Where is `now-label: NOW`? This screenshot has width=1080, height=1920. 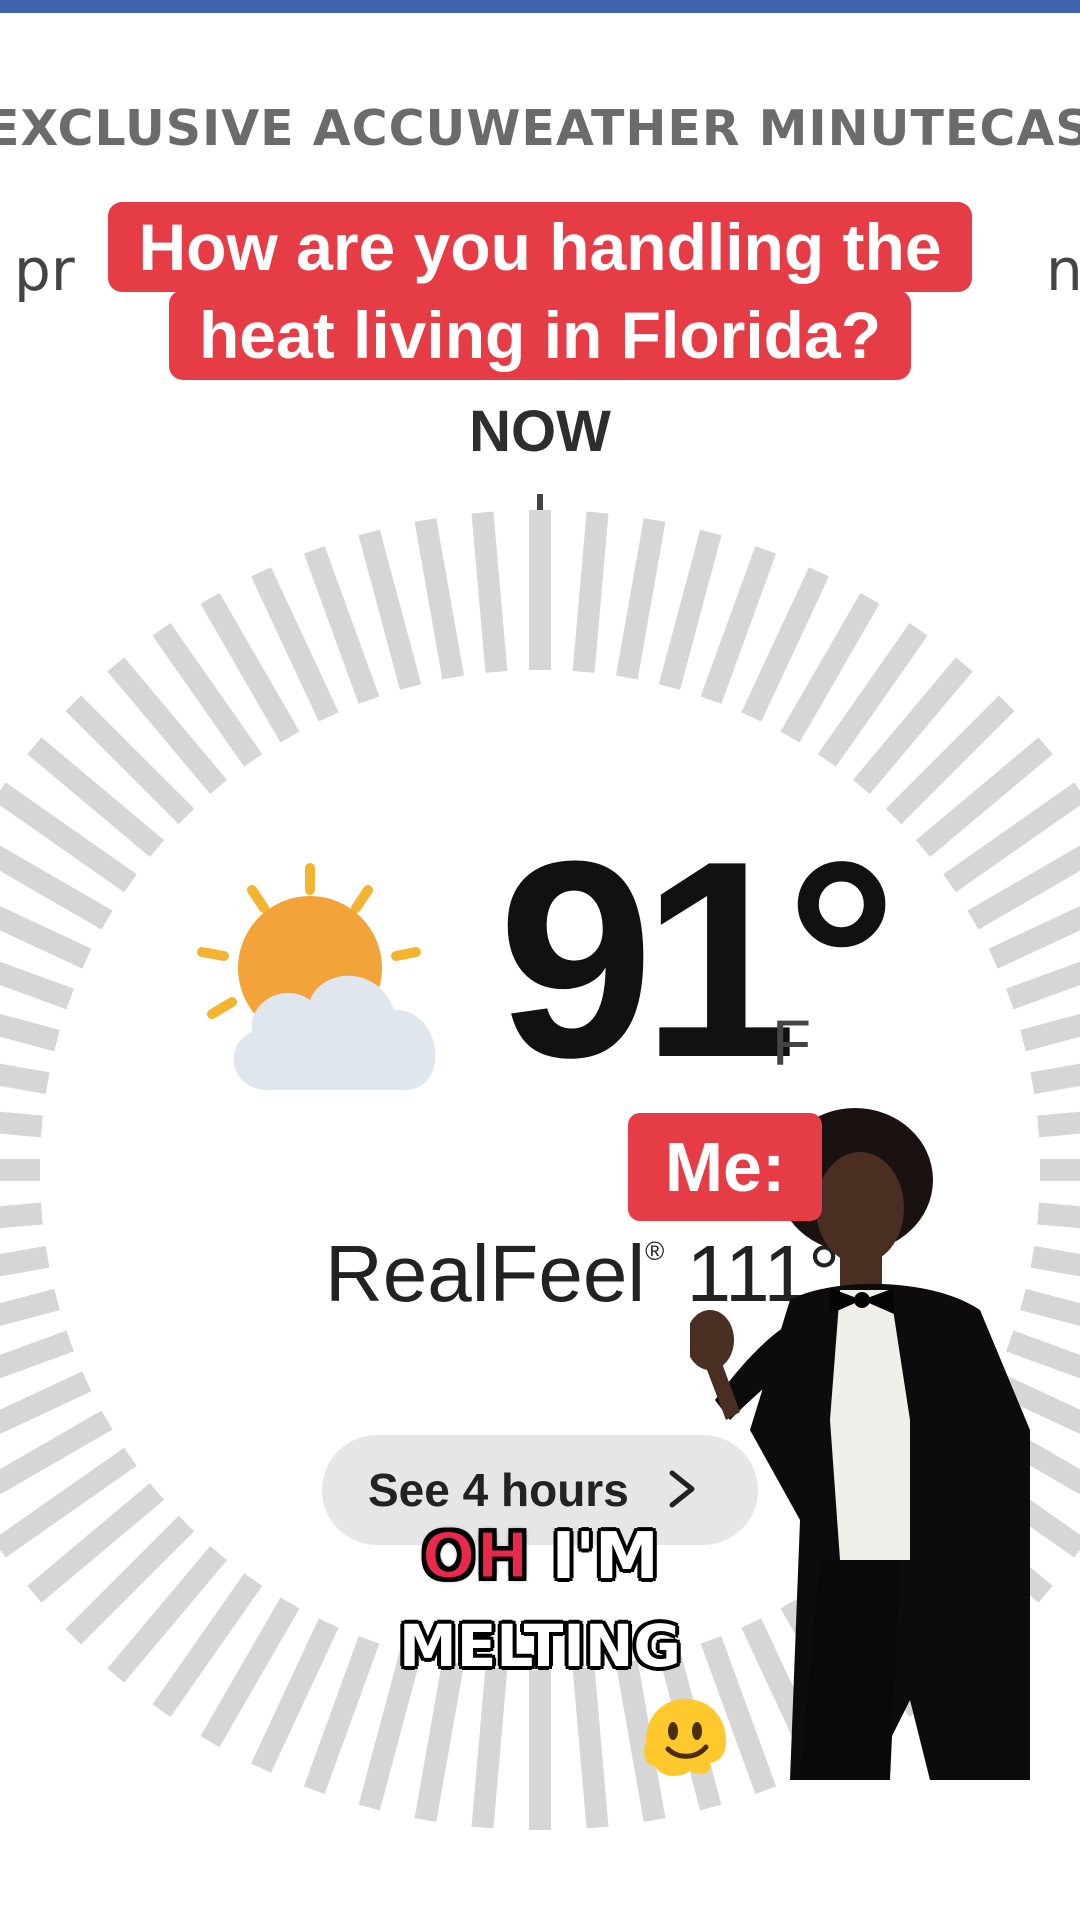 now-label: NOW is located at coordinates (540, 431).